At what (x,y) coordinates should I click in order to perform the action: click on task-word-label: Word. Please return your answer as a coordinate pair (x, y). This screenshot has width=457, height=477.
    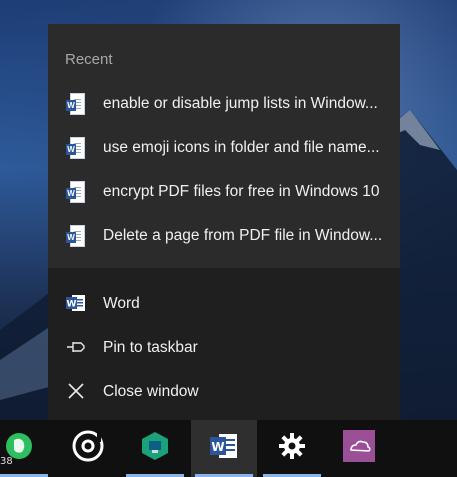
    Looking at the image, I should click on (121, 303).